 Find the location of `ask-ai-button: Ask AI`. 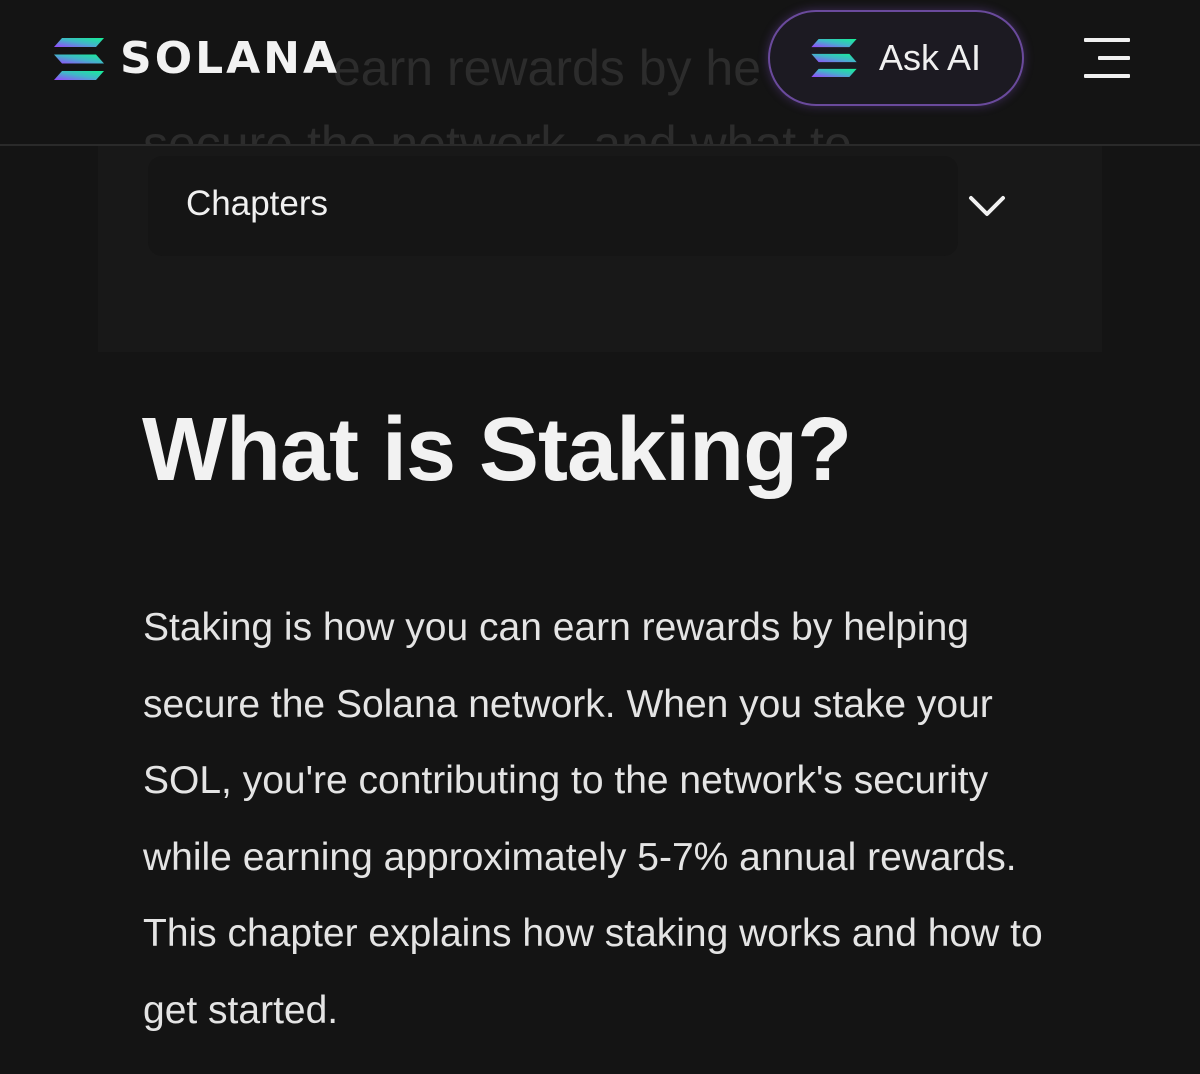

ask-ai-button: Ask AI is located at coordinates (896, 58).